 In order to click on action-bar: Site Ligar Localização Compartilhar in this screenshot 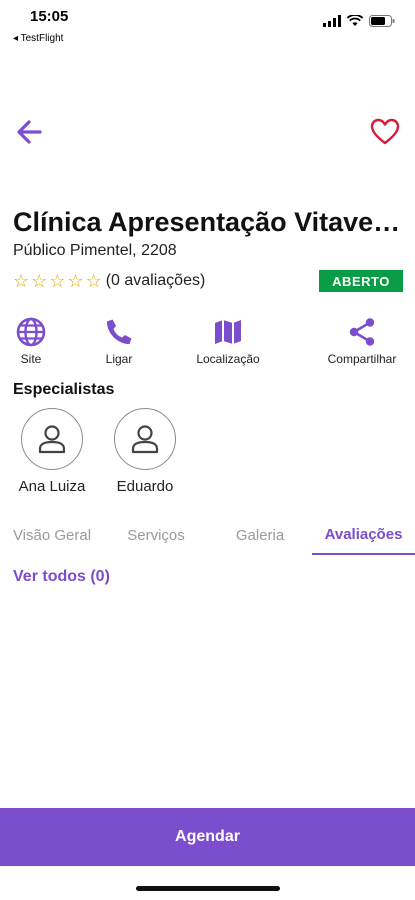, I will do `click(207, 344)`.